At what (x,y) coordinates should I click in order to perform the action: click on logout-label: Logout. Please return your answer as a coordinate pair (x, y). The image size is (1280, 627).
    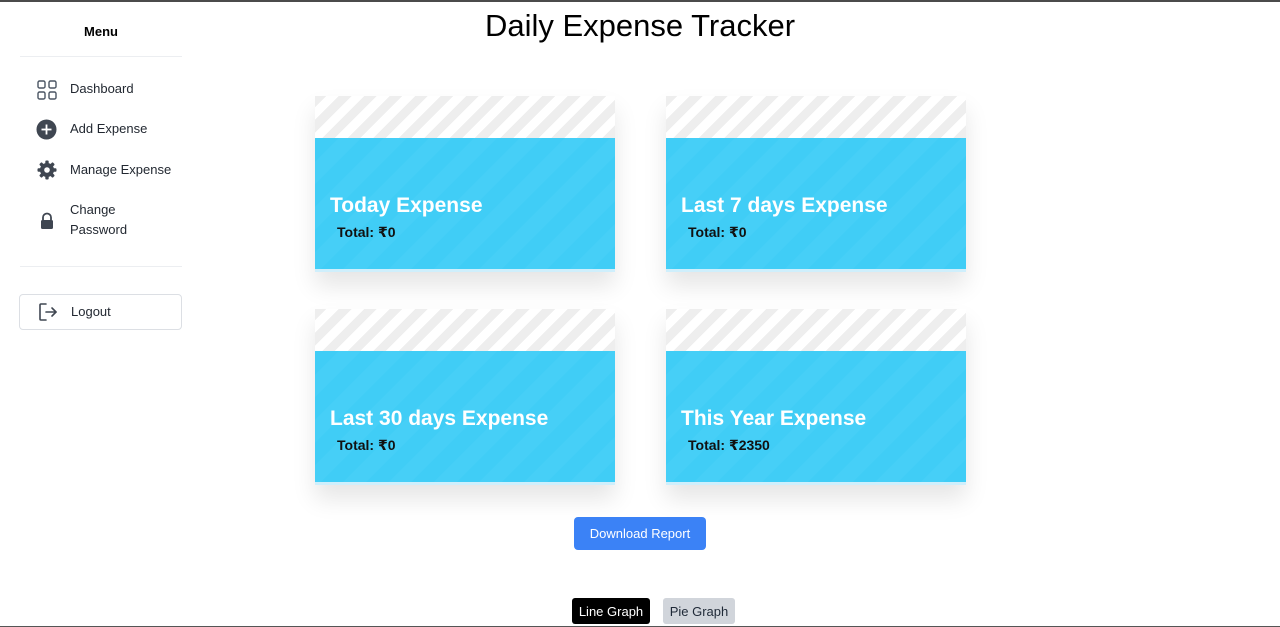
    Looking at the image, I should click on (91, 311).